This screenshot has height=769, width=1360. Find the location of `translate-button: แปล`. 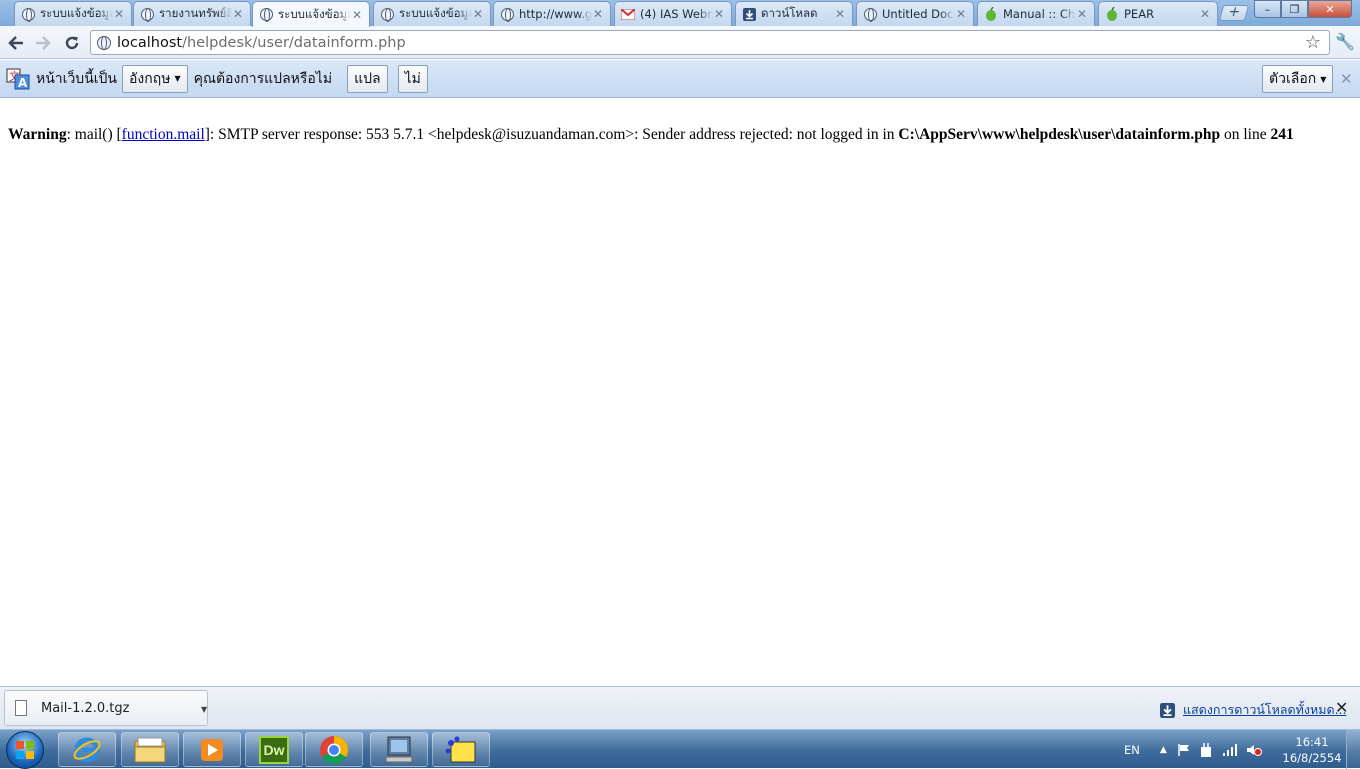

translate-button: แปล is located at coordinates (367, 78).